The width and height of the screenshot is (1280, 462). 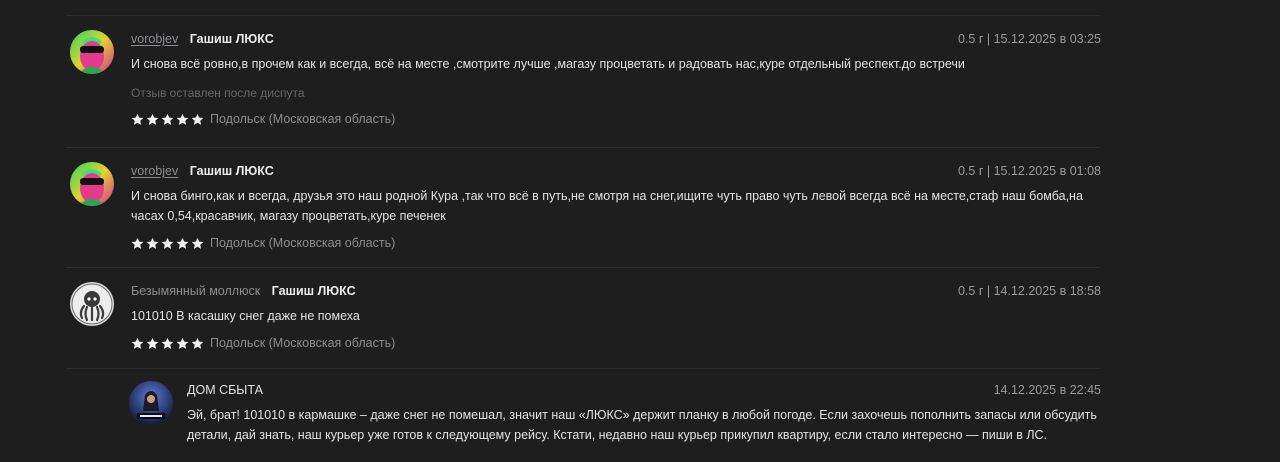 What do you see at coordinates (218, 93) in the screenshot?
I see `review-dispute-note: Отзыв оставлен после диспута` at bounding box center [218, 93].